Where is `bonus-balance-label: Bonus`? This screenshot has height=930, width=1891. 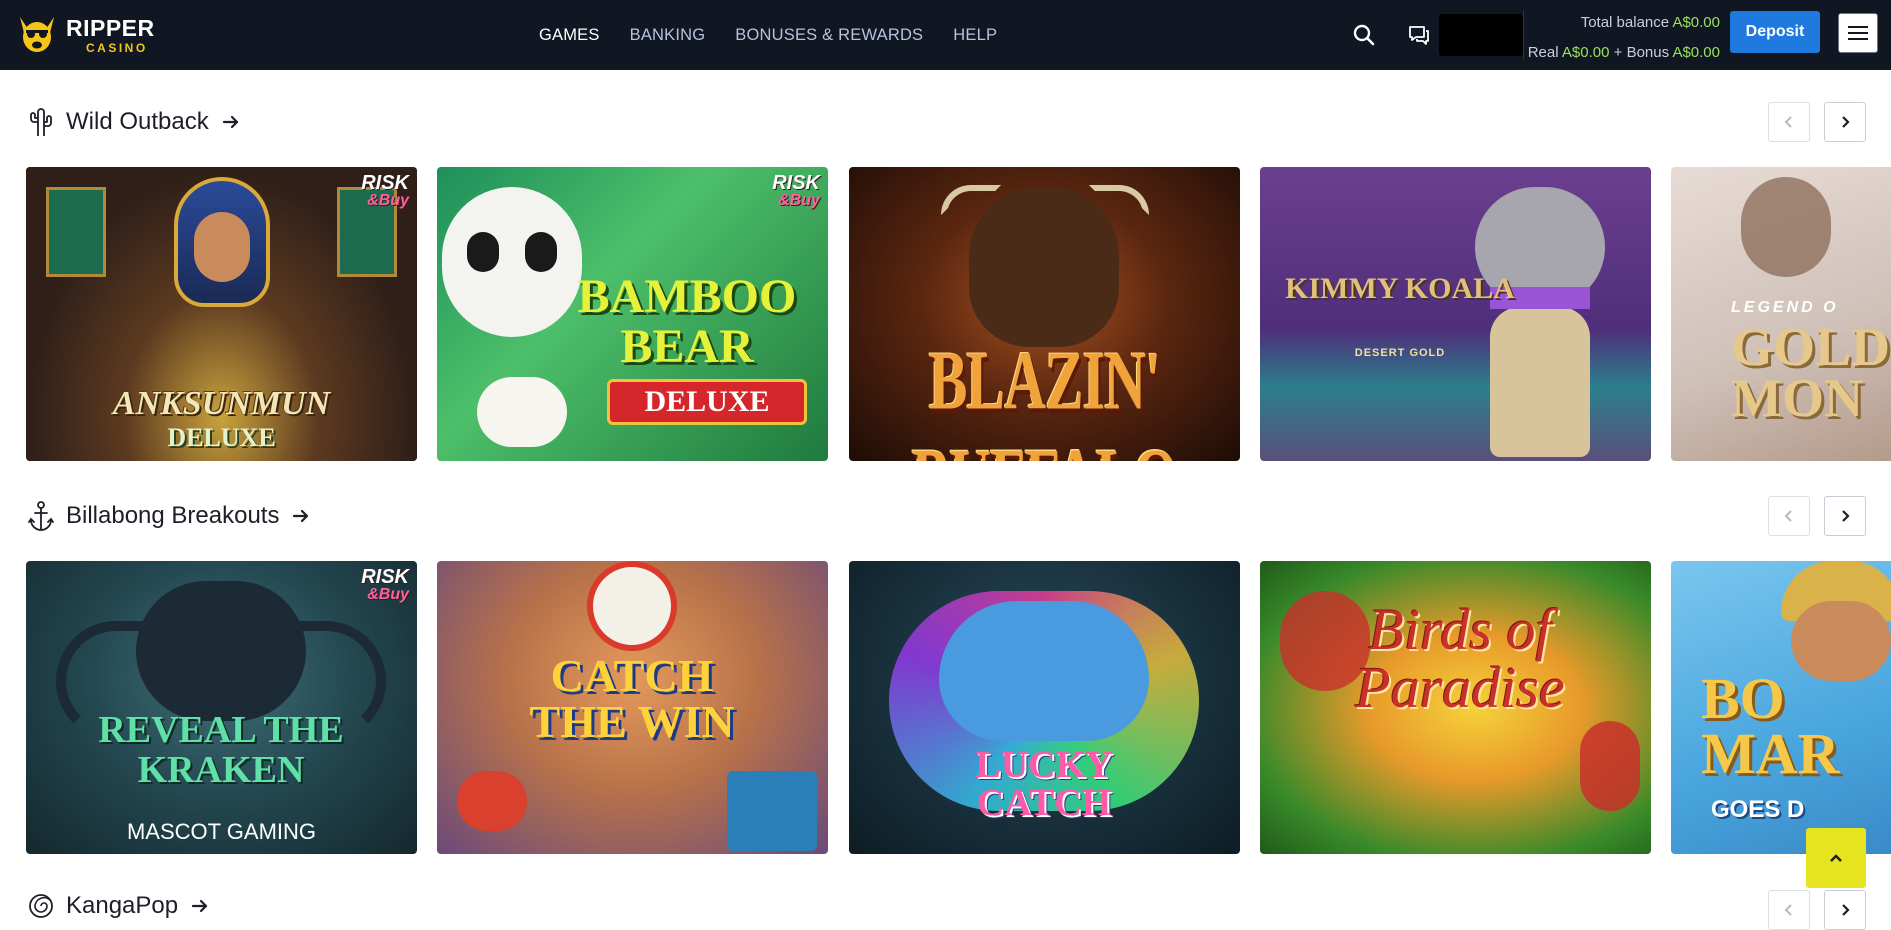 bonus-balance-label: Bonus is located at coordinates (1648, 52).